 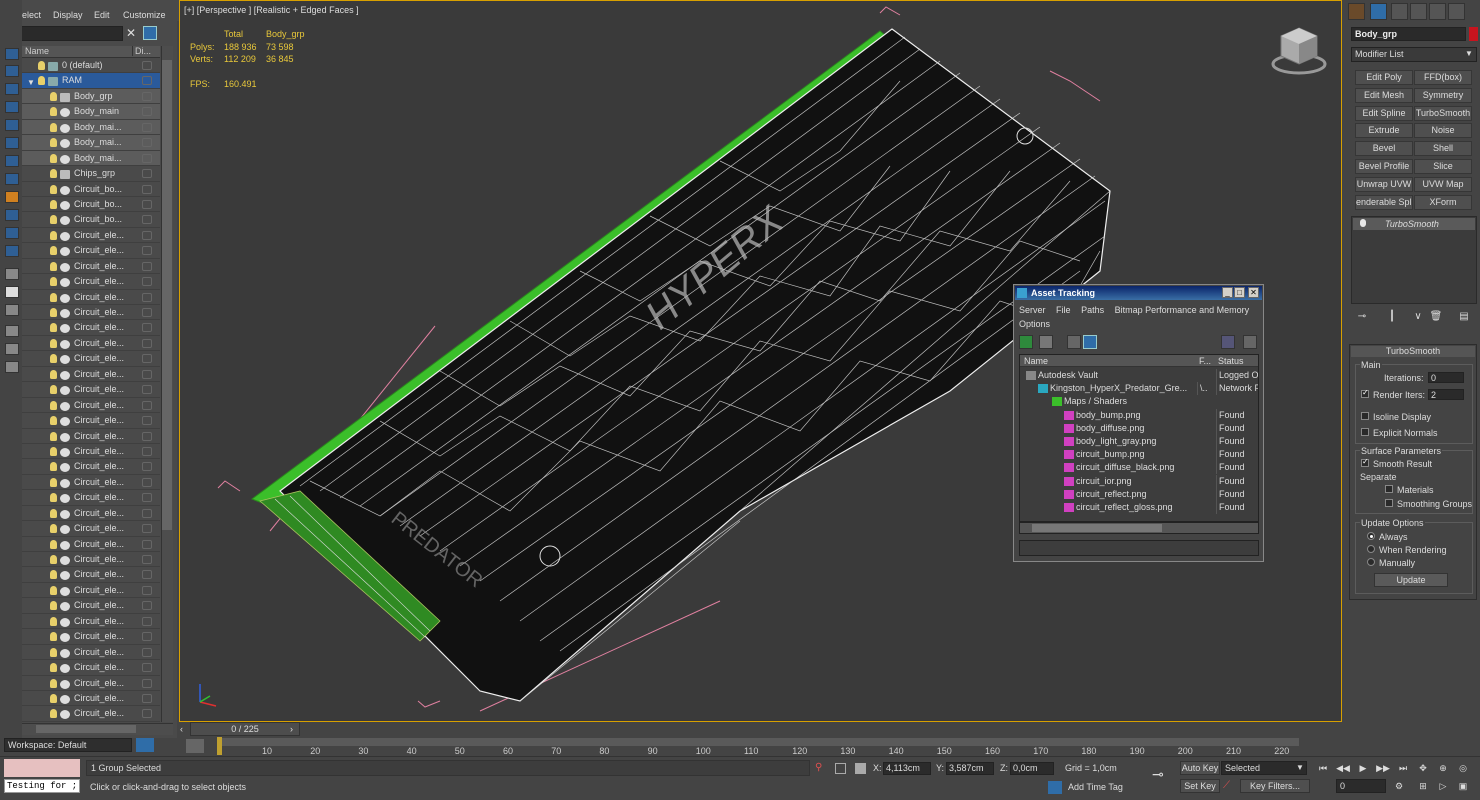 What do you see at coordinates (907, 768) in the screenshot?
I see `x-coordinate-field: 4,113cm` at bounding box center [907, 768].